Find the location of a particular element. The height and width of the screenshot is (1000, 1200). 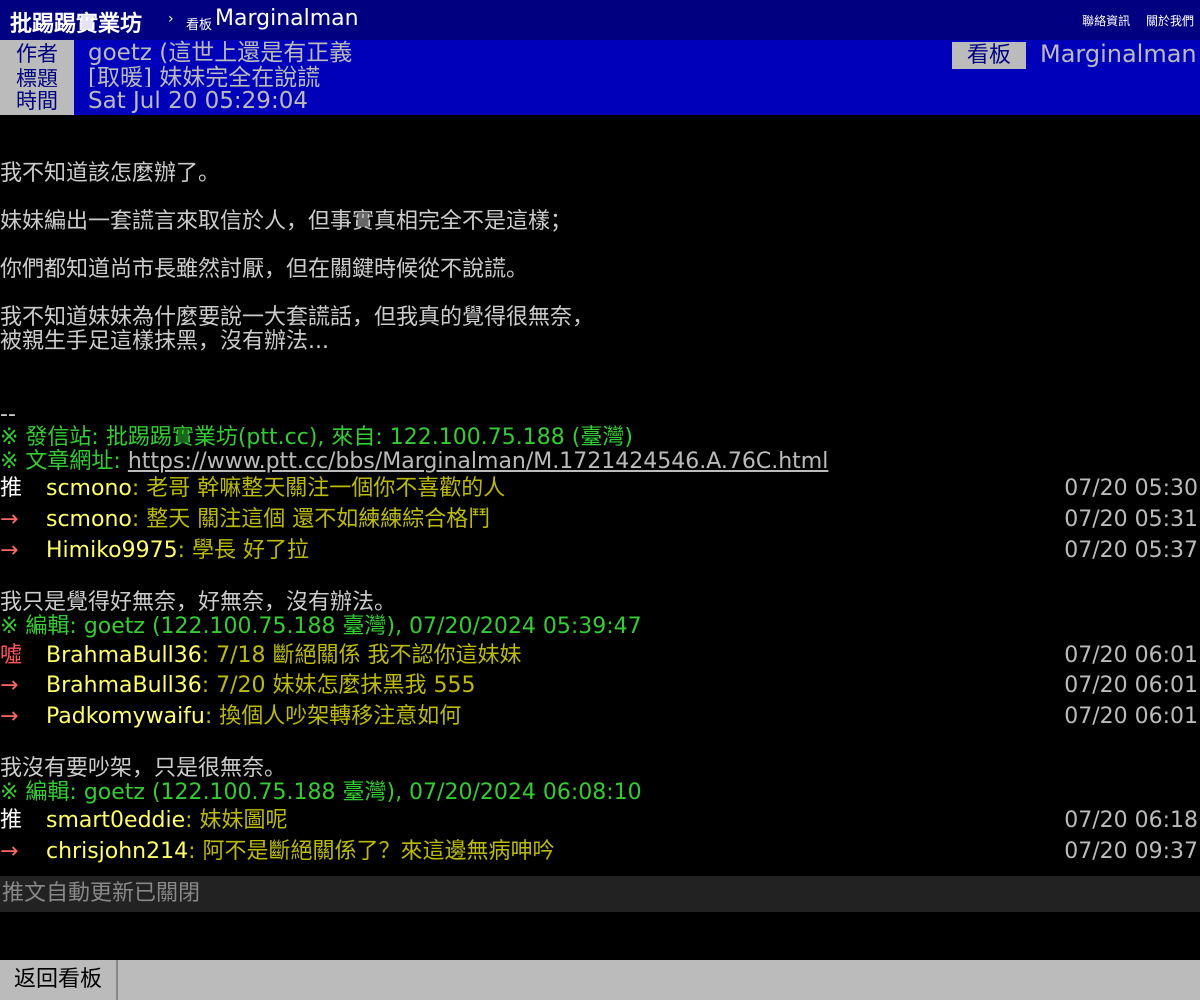

push-row: → Padkomywaifu: 換個人吵架轉移注意如何 07/20 06:01 is located at coordinates (600, 717).